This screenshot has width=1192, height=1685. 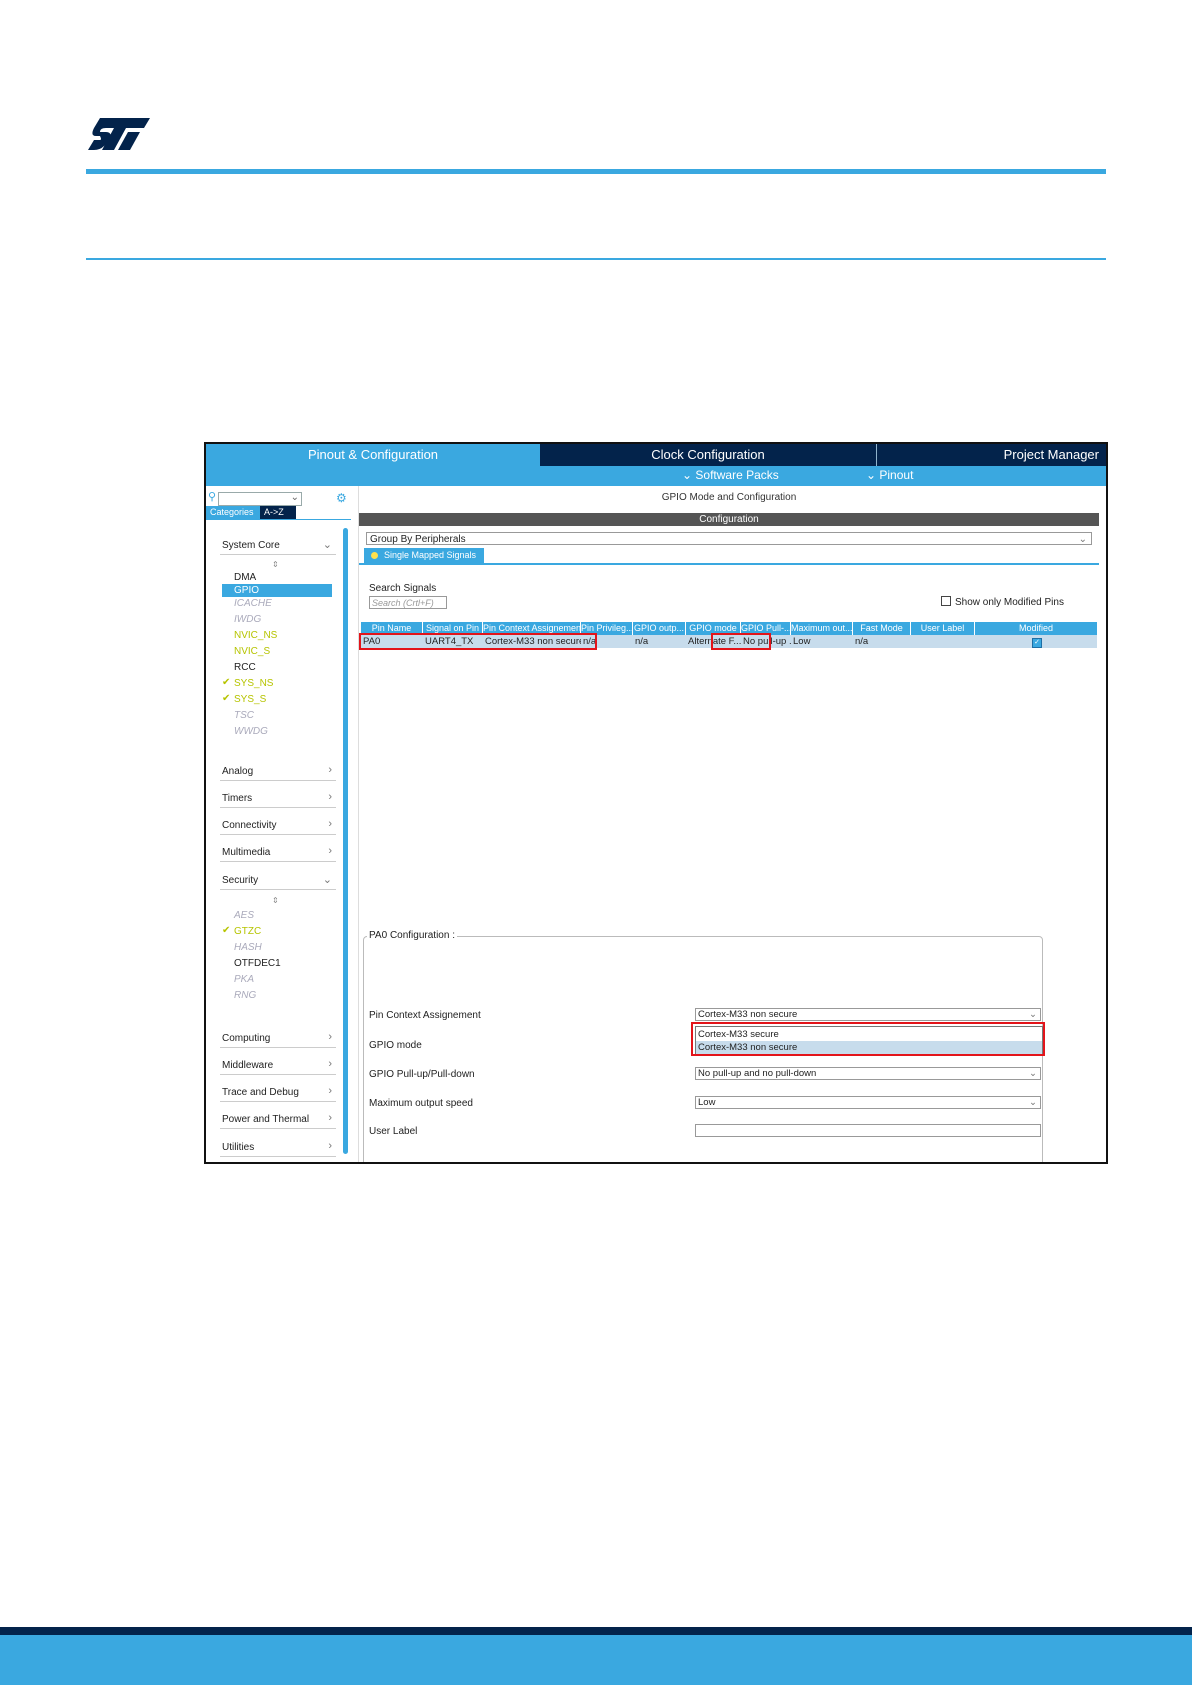 What do you see at coordinates (946, 601) in the screenshot?
I see `checkbox-icon` at bounding box center [946, 601].